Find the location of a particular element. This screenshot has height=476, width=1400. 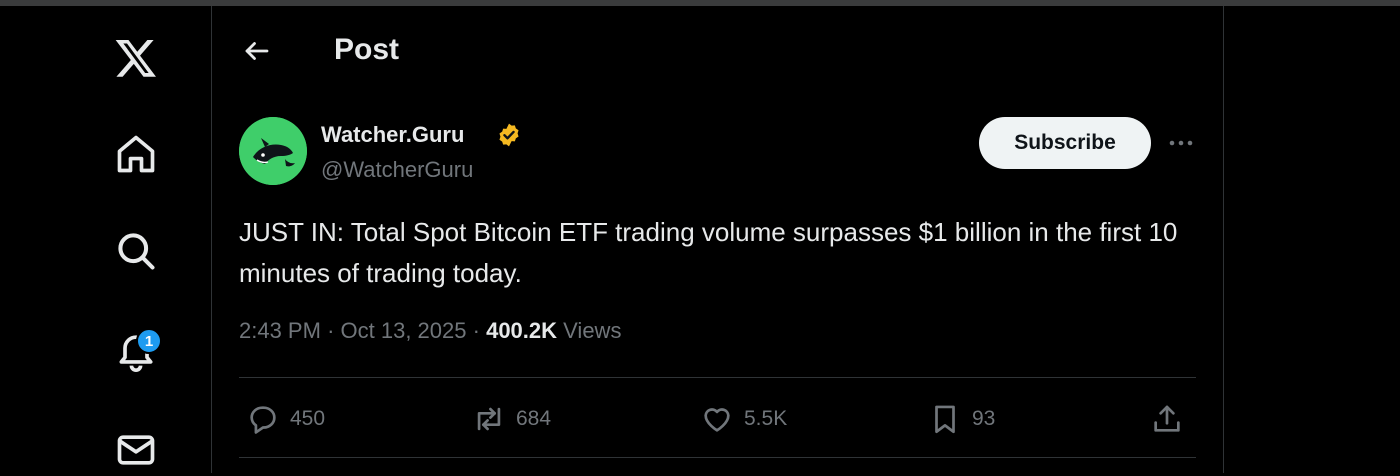

reply-count: 450 is located at coordinates (308, 418).